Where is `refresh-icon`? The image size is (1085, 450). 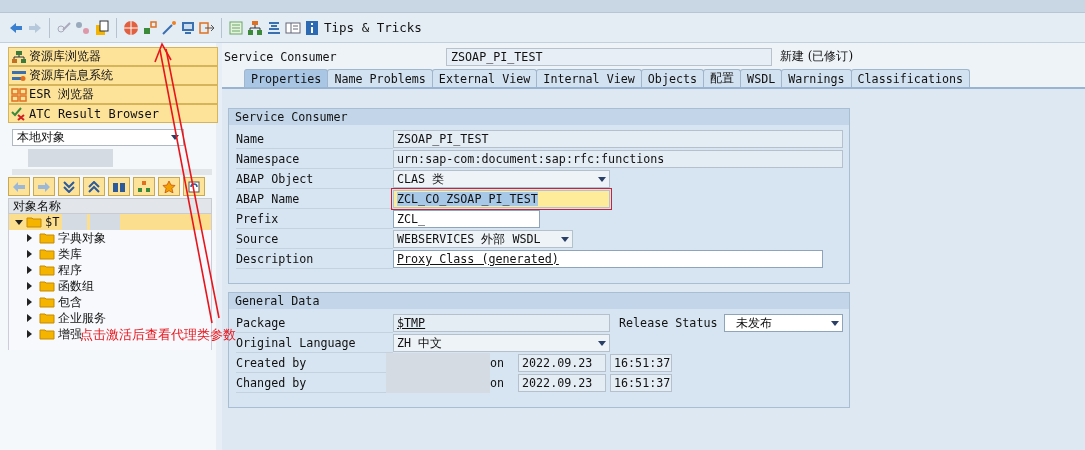
refresh-icon is located at coordinates (194, 186).